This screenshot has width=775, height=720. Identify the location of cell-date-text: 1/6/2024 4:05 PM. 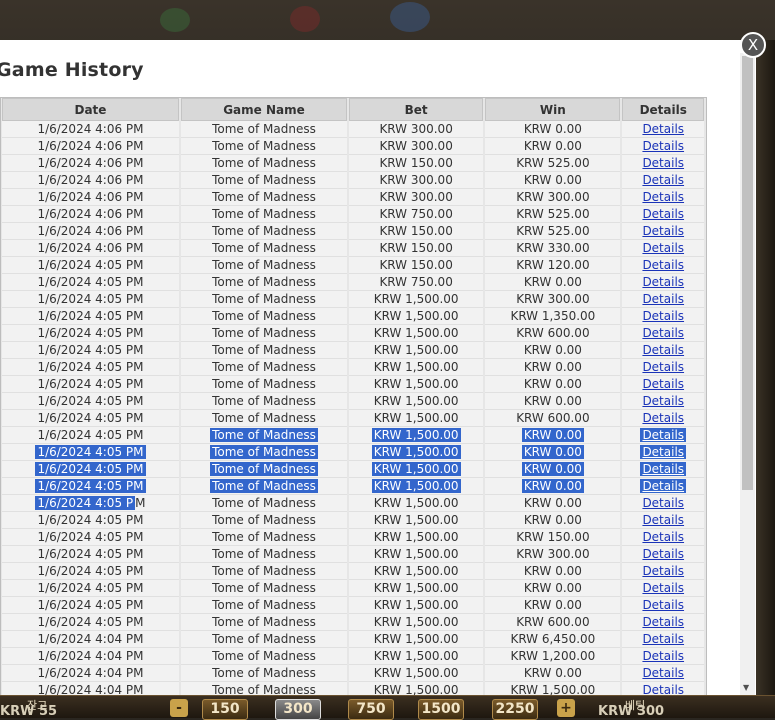
(90, 469).